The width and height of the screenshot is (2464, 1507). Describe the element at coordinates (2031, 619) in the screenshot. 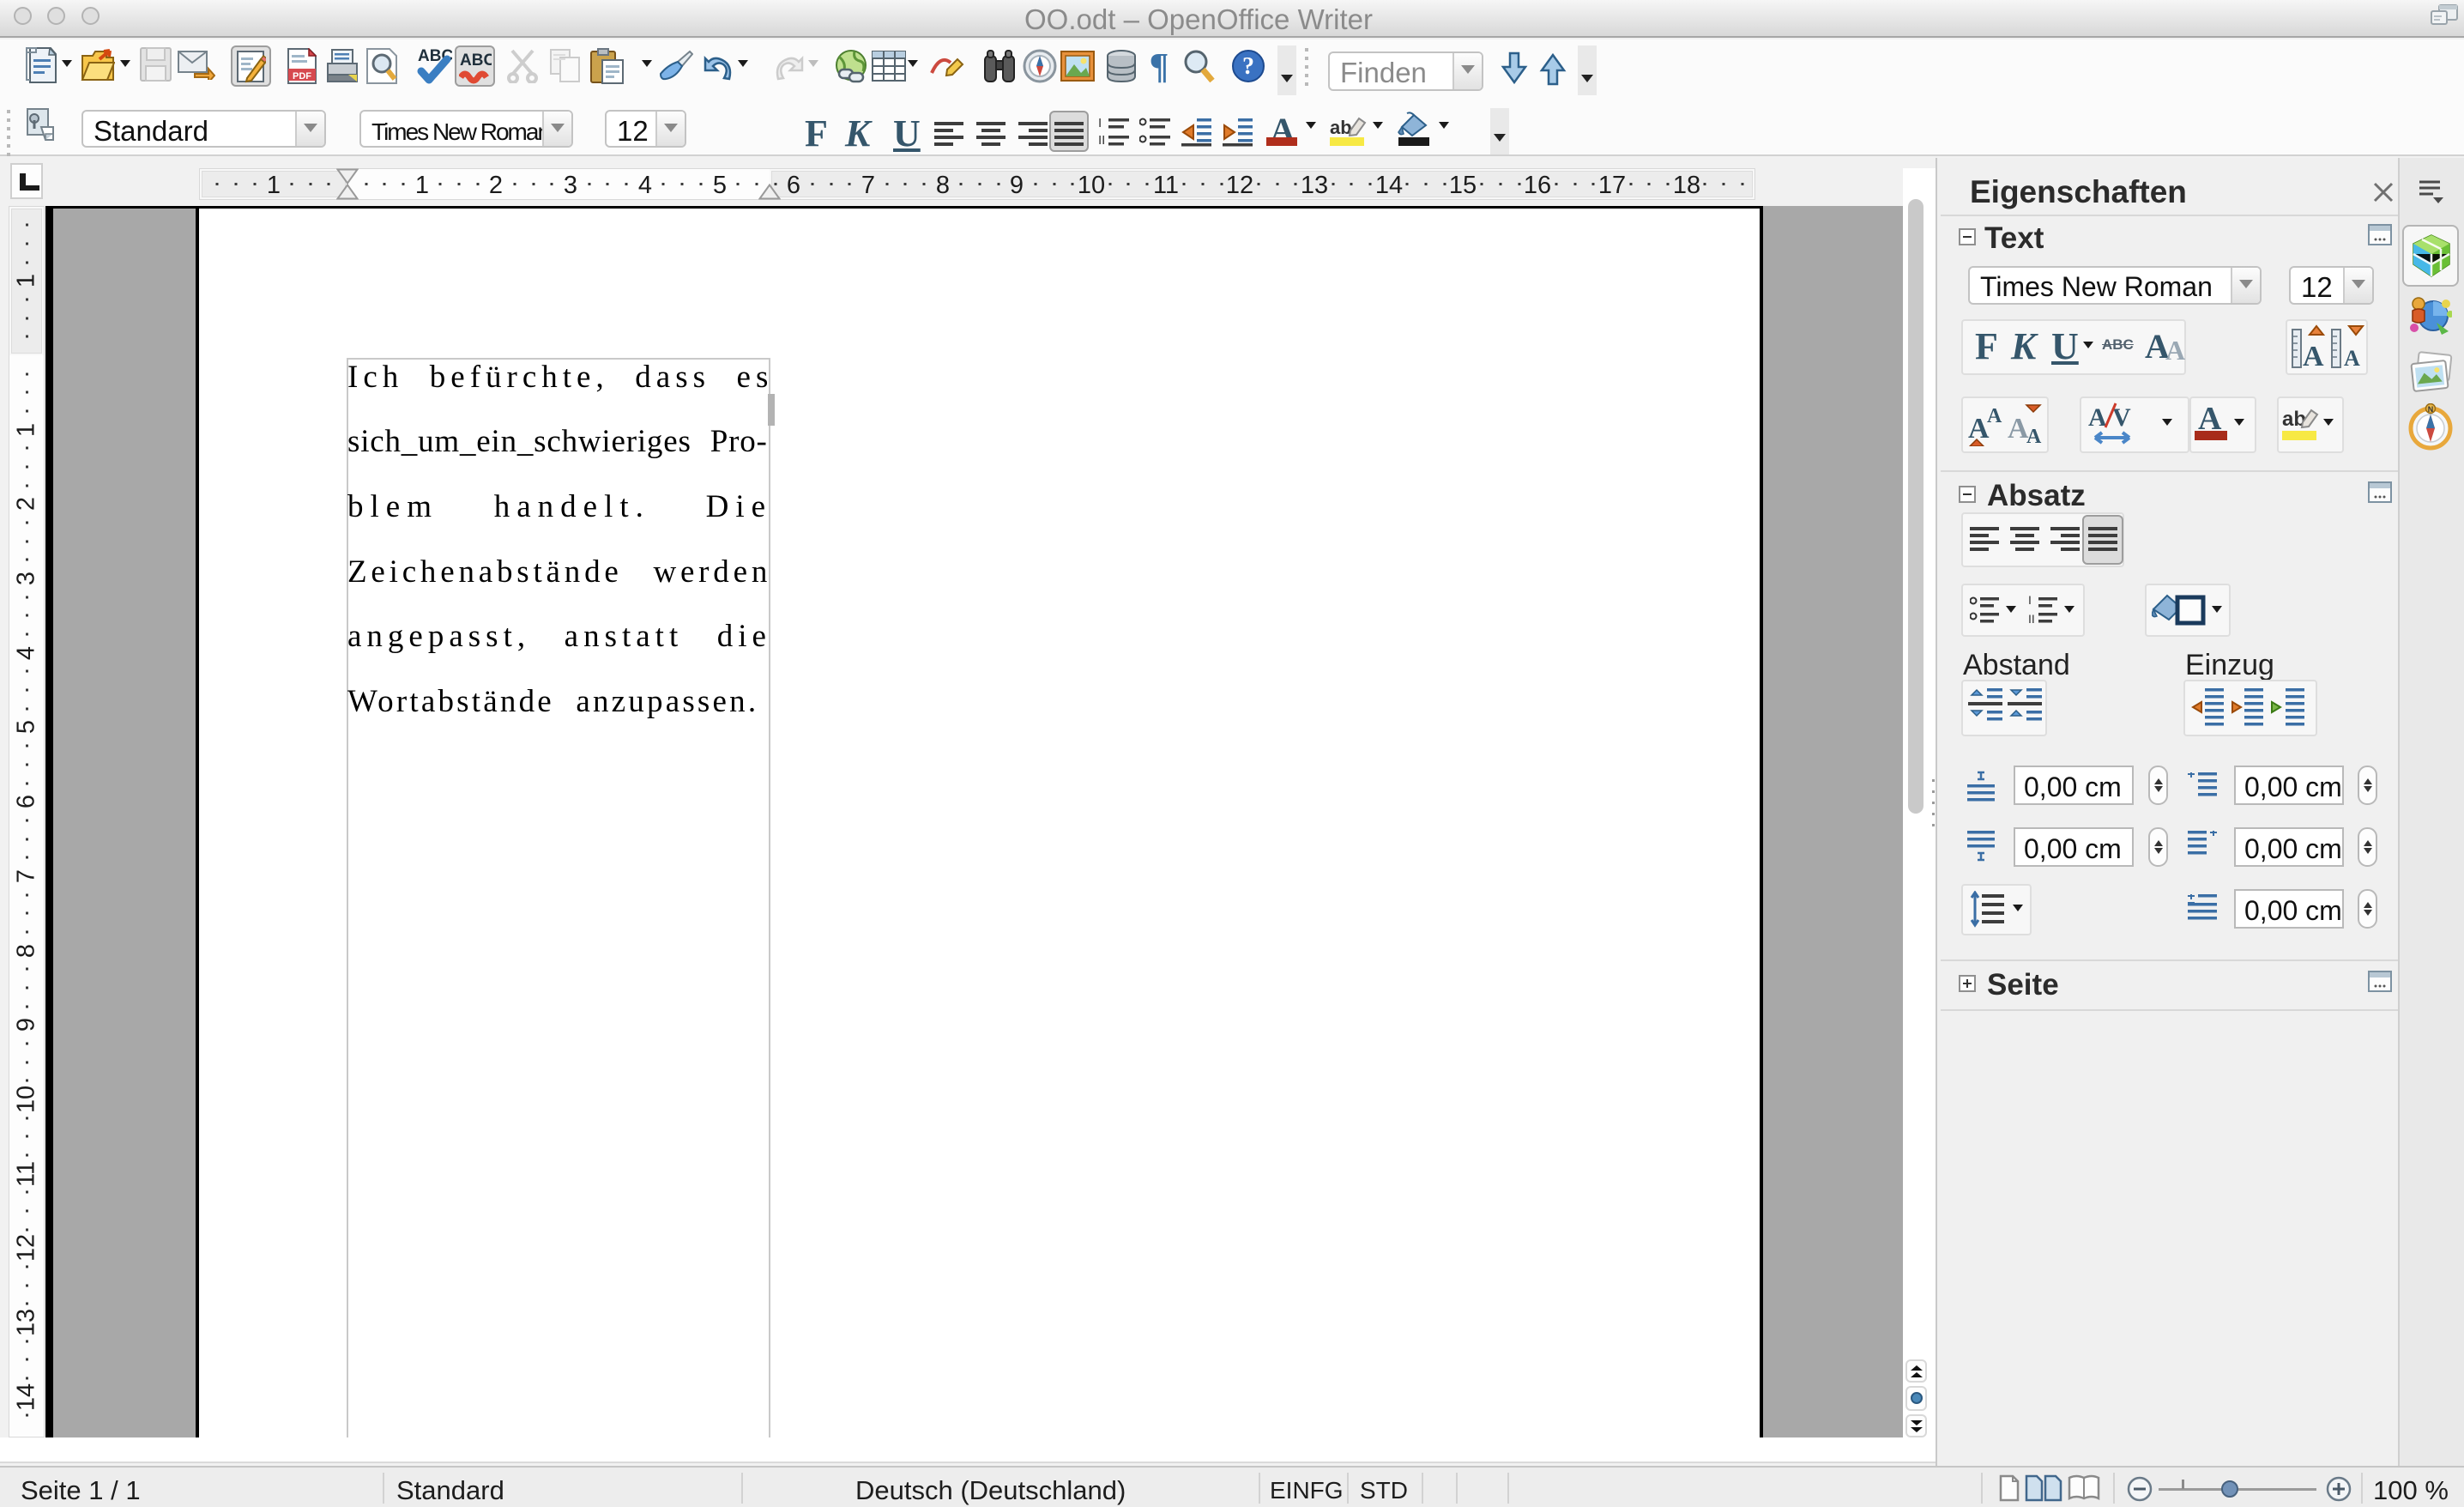

I see `svg-text: II` at that location.